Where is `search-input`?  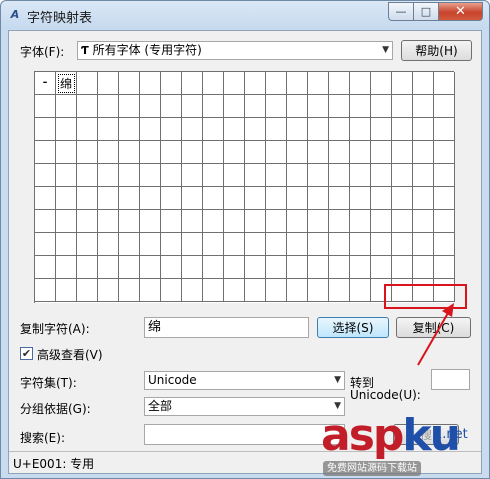
search-input is located at coordinates (244, 434).